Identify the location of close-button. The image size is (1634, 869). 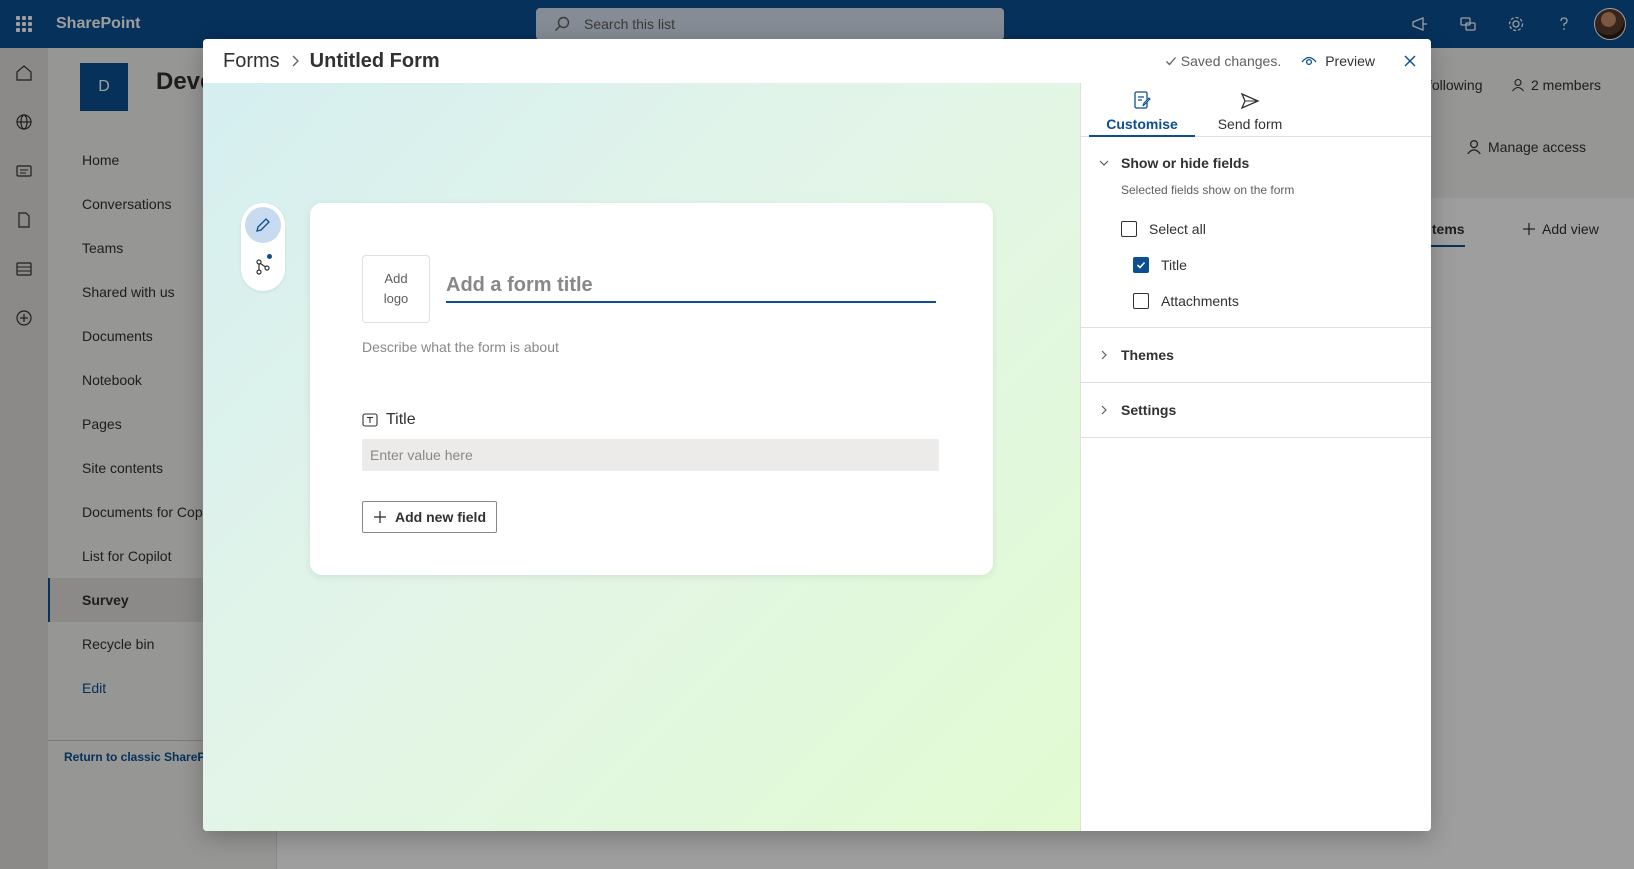
(1410, 61).